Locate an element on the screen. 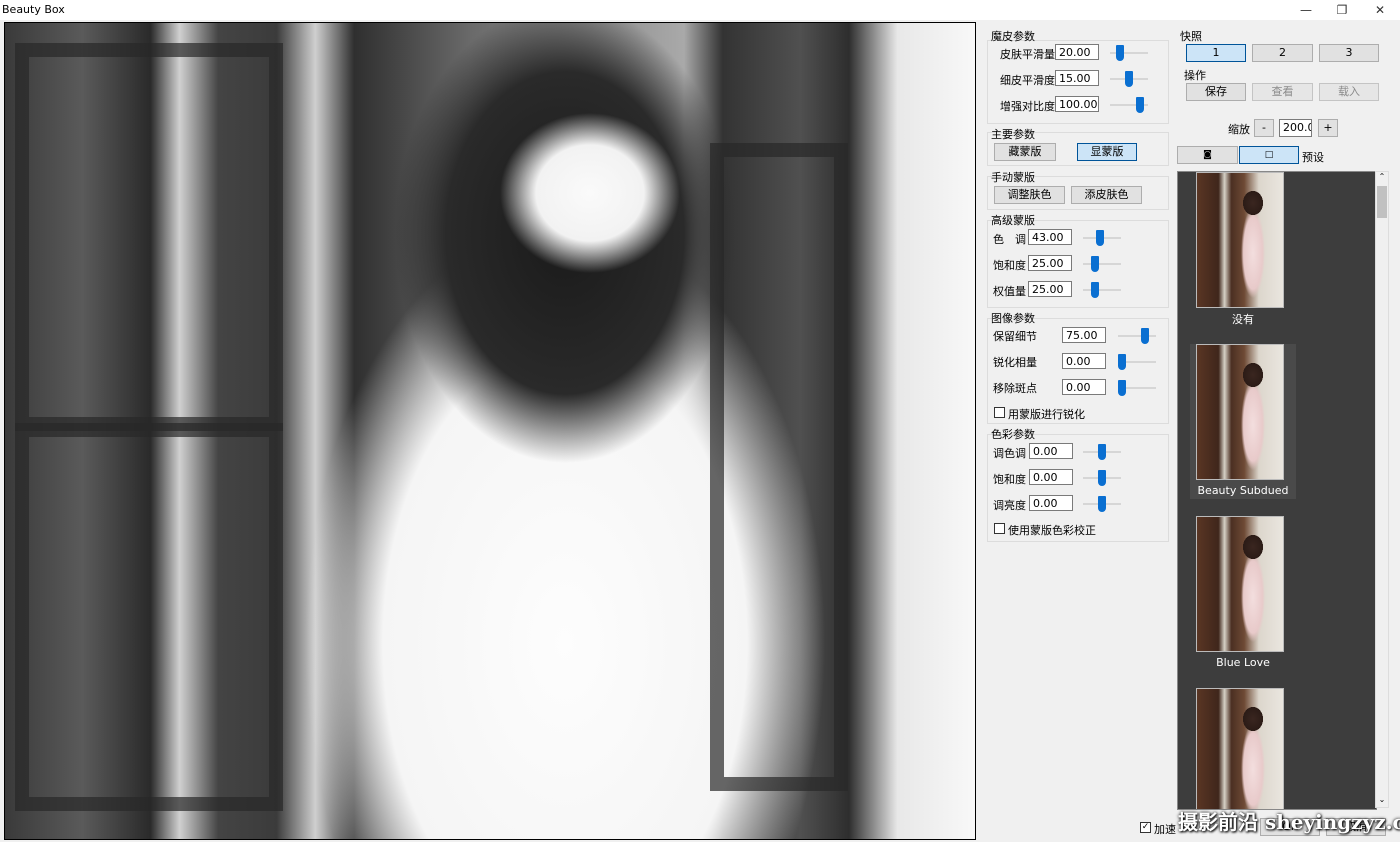 The image size is (1400, 842). fine-skin-label: 细皮平滑度 is located at coordinates (1027, 80).